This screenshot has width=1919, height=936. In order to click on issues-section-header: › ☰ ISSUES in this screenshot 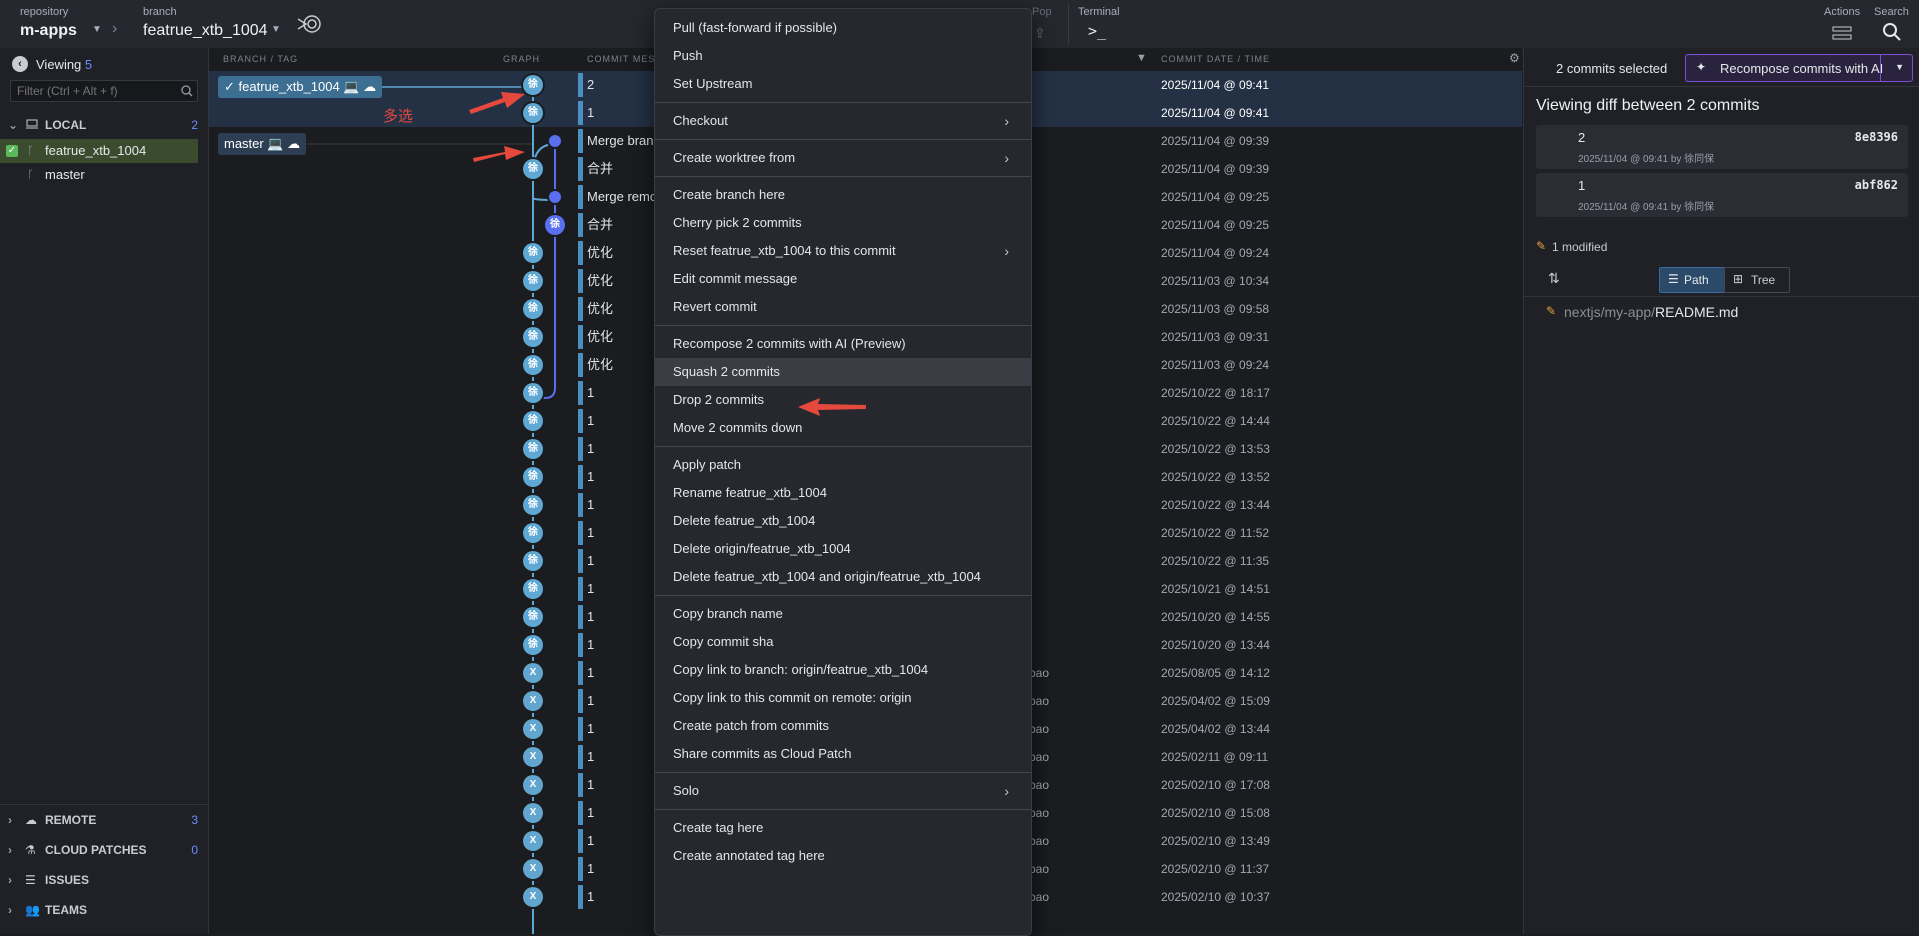, I will do `click(104, 880)`.